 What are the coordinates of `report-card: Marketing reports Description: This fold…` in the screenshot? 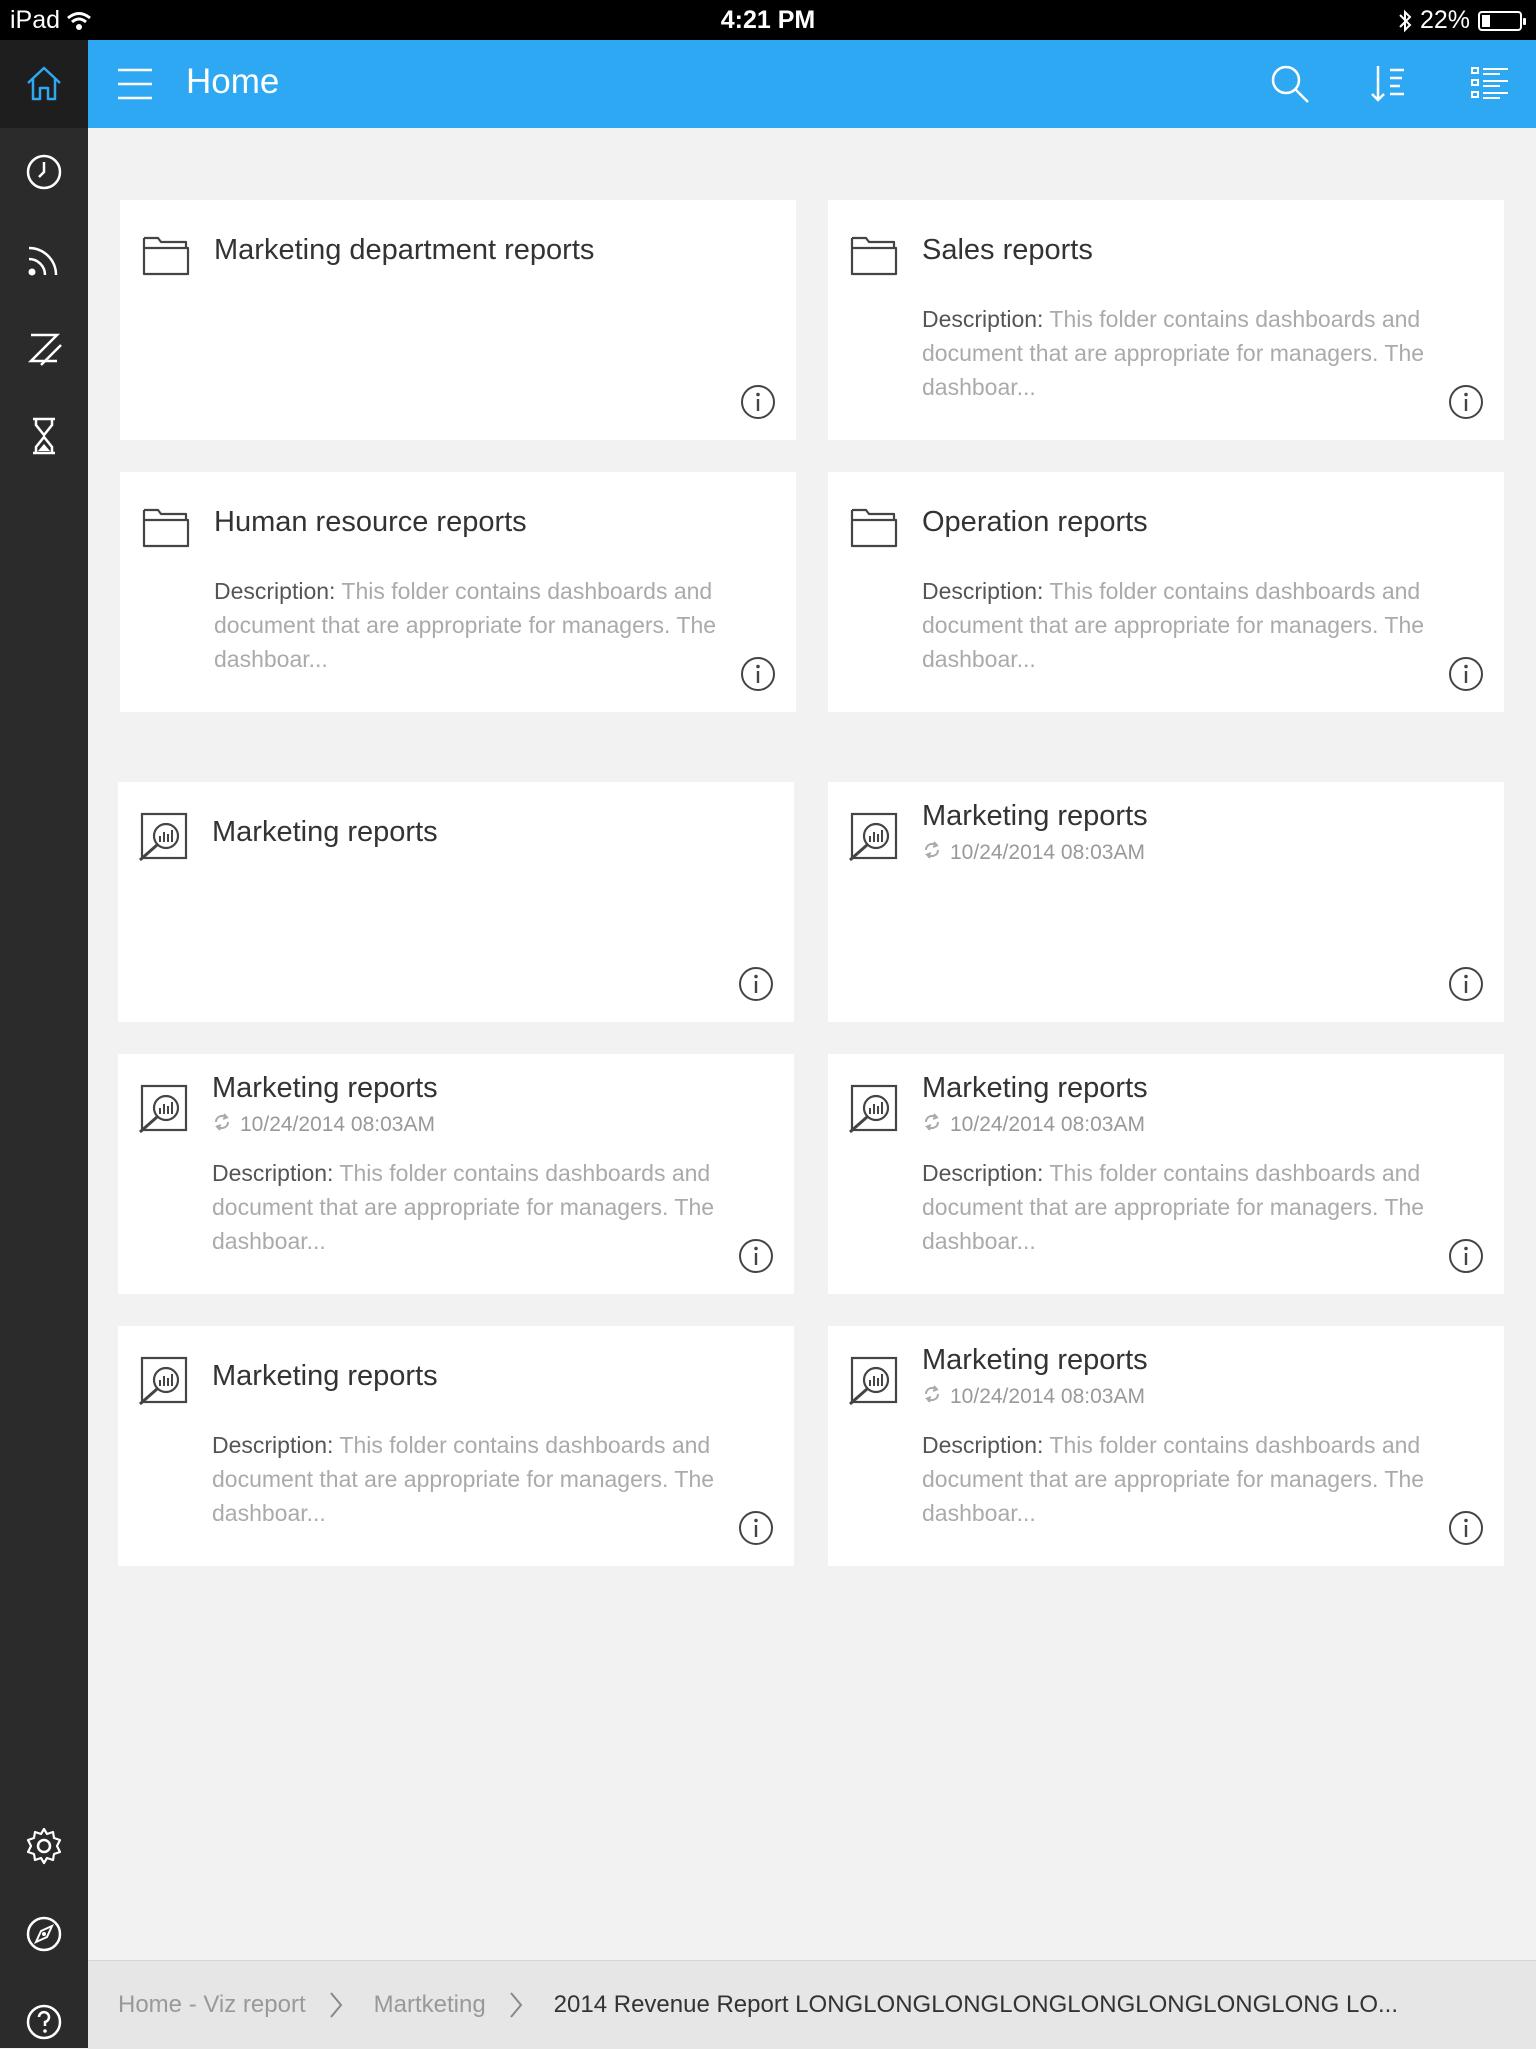 It's located at (456, 1446).